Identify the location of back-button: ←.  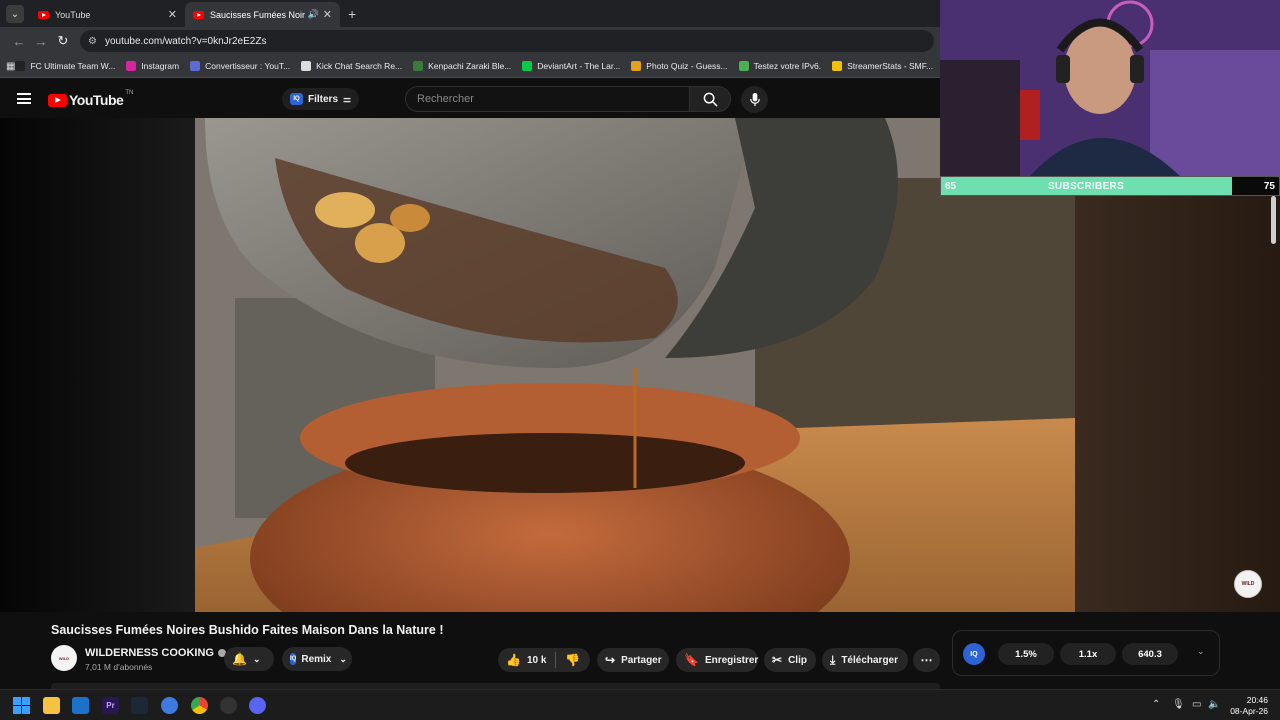
(19, 41).